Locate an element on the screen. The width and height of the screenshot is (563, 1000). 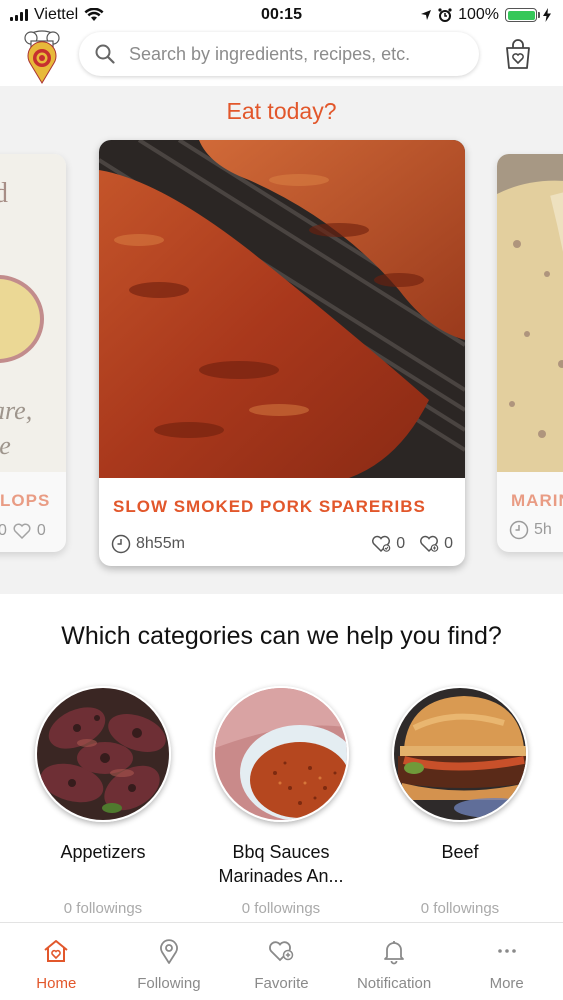
category-item-bbq-sauces: Bbq Sauces Marinades An... 0 followings is located at coordinates (281, 801).